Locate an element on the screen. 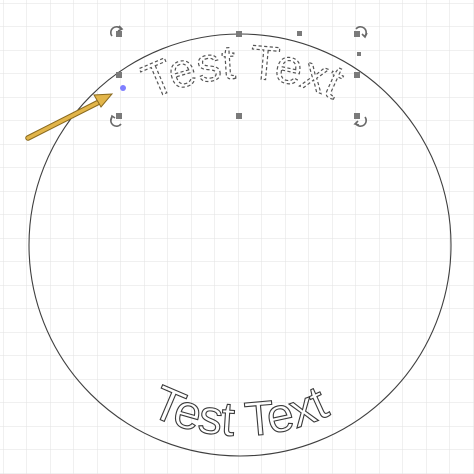 The image size is (474, 474). anchor-point is located at coordinates (123, 88).